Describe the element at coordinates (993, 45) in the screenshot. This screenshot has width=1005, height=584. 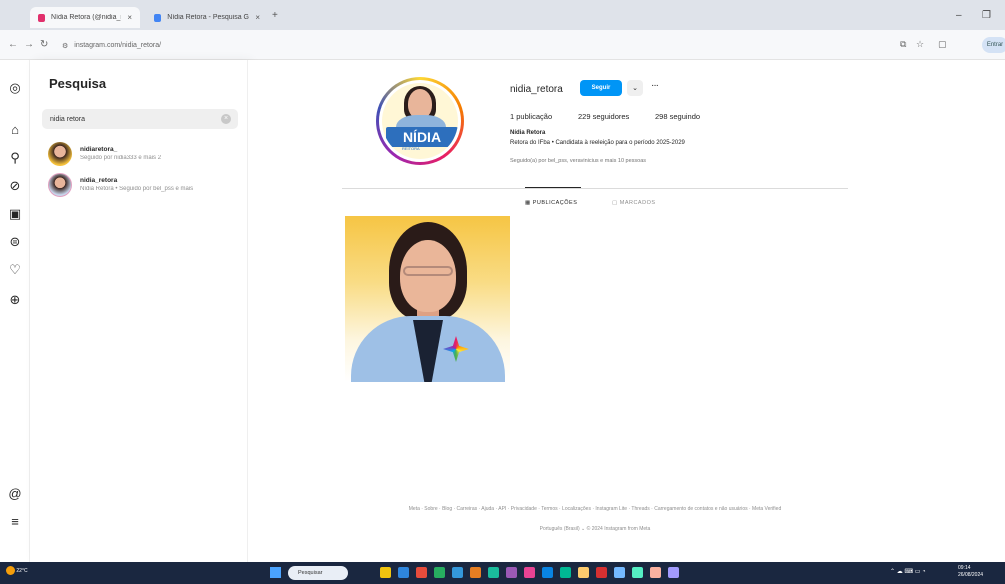
I see `browser-profile-button: Entrar` at that location.